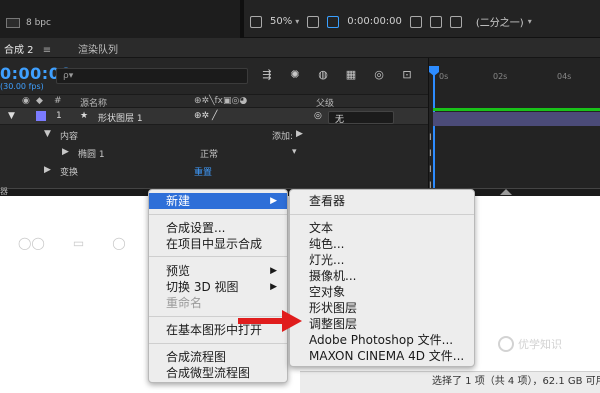  I want to click on viewer-toolbar: 8 bpc 50% ▾ 0:00:00:00 (二分之一) ▾, so click(300, 19).